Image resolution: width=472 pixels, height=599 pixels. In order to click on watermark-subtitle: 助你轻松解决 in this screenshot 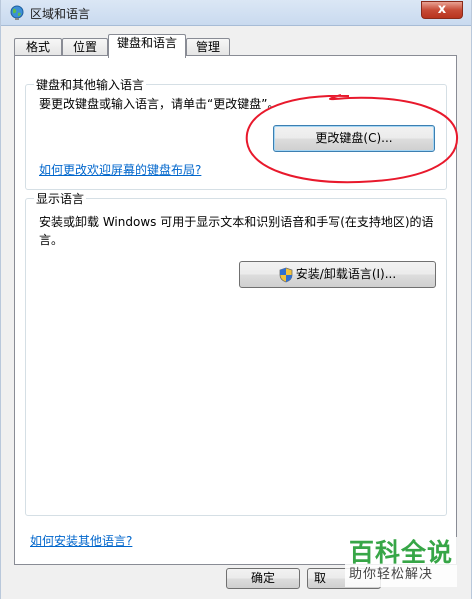, I will do `click(391, 574)`.